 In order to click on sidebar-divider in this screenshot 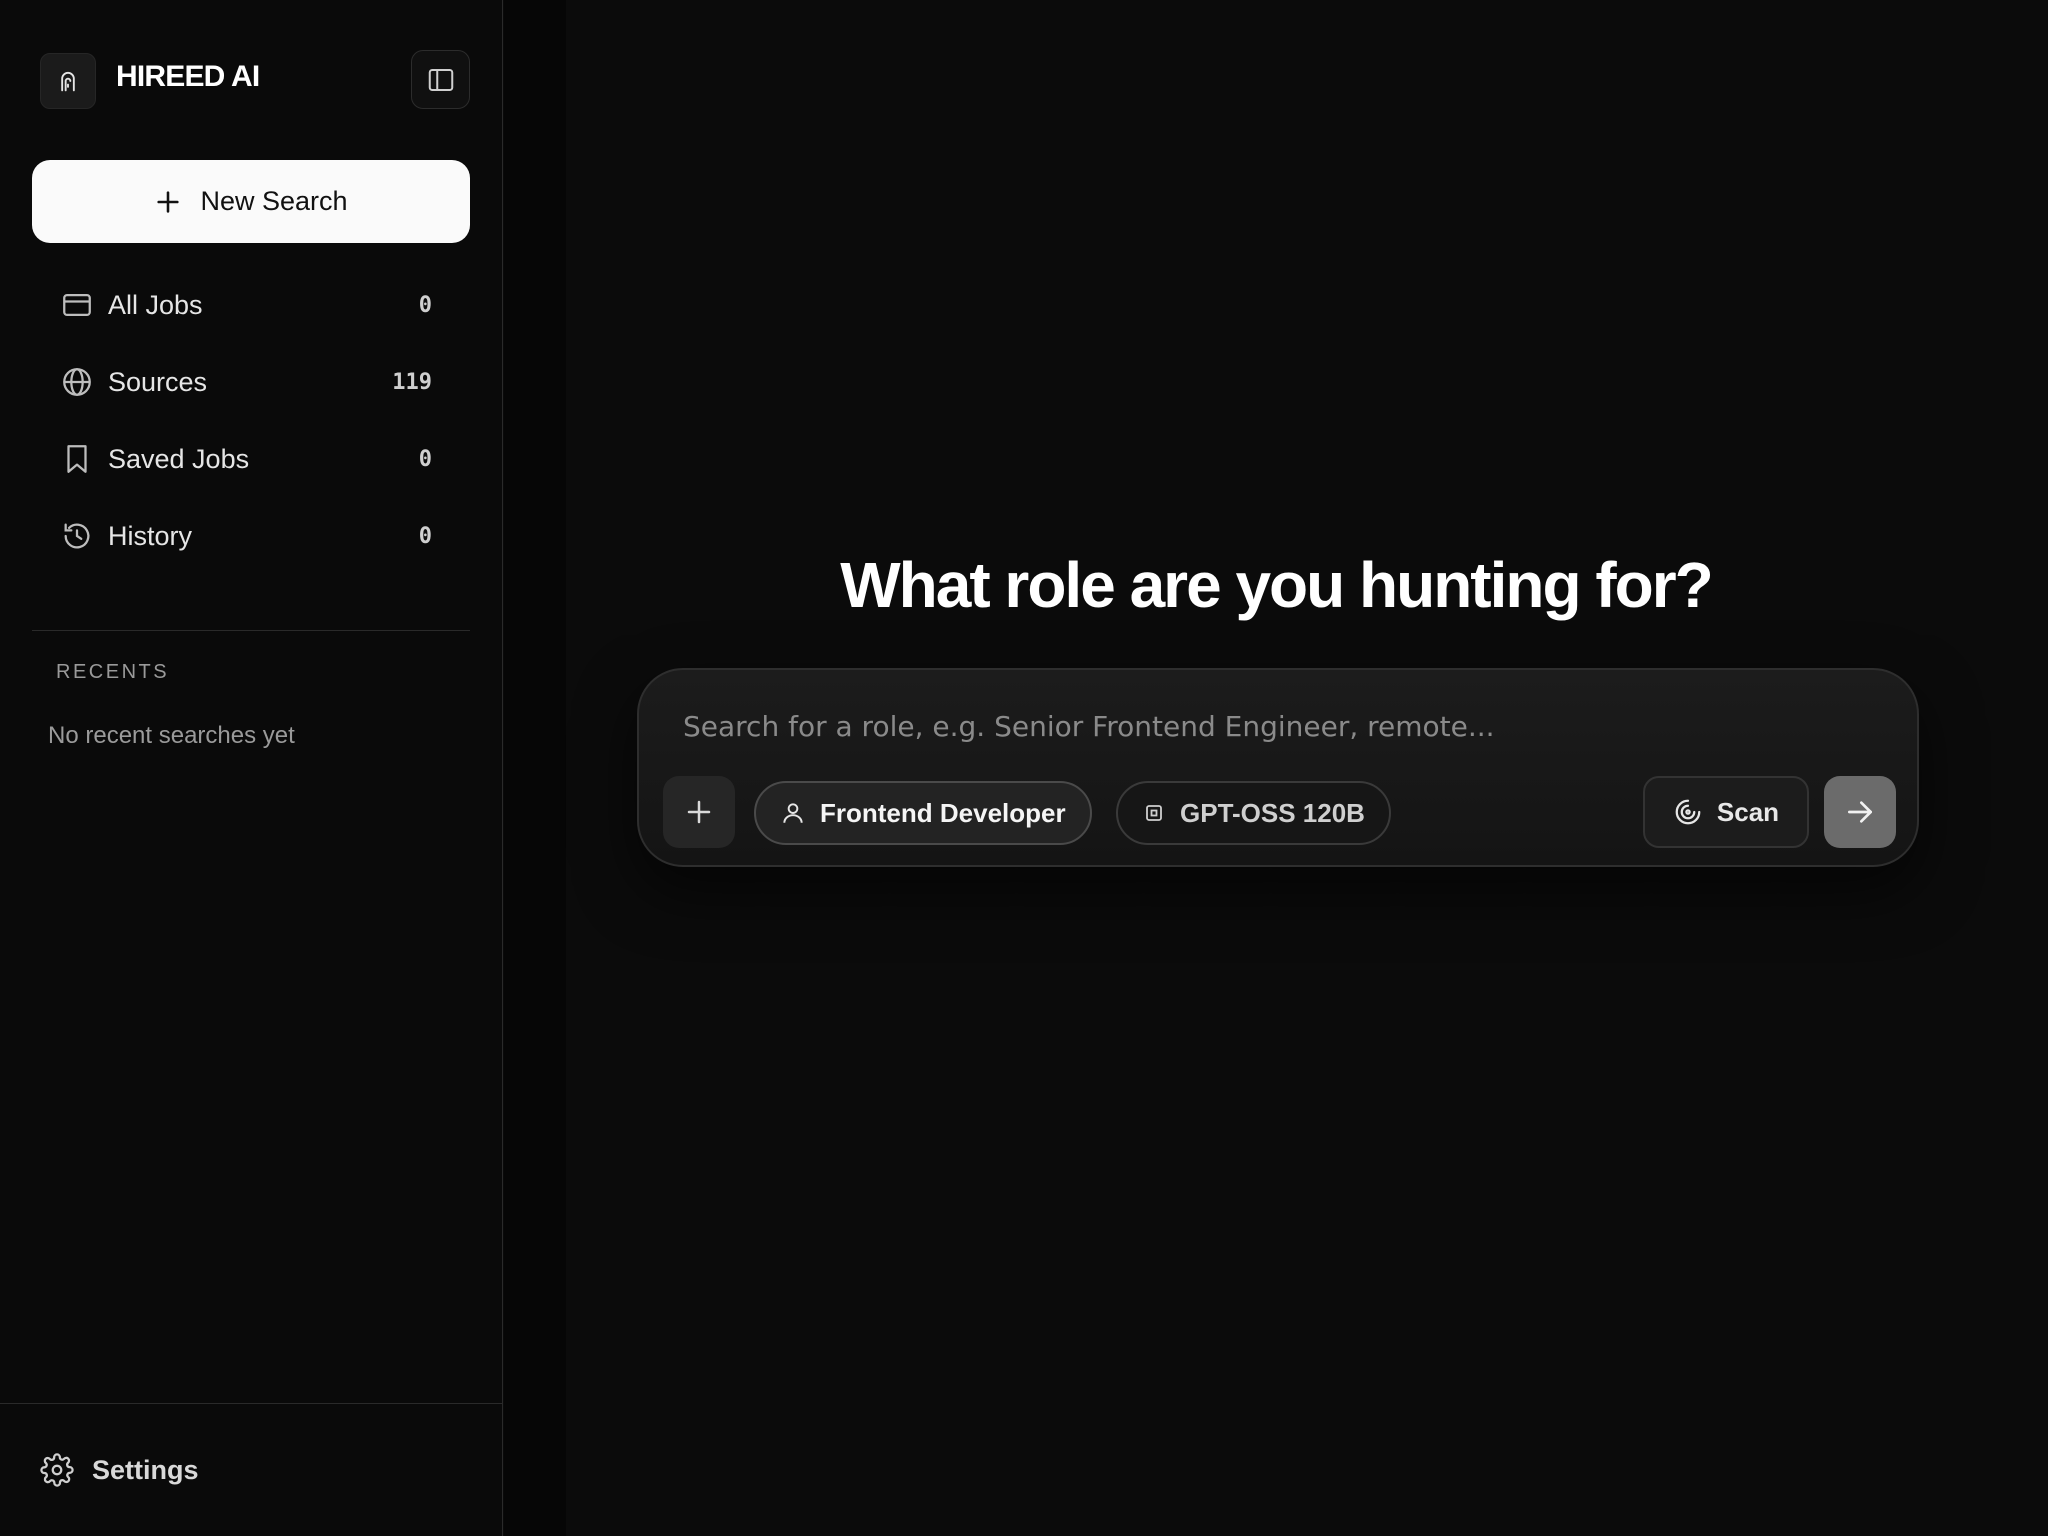, I will do `click(251, 630)`.